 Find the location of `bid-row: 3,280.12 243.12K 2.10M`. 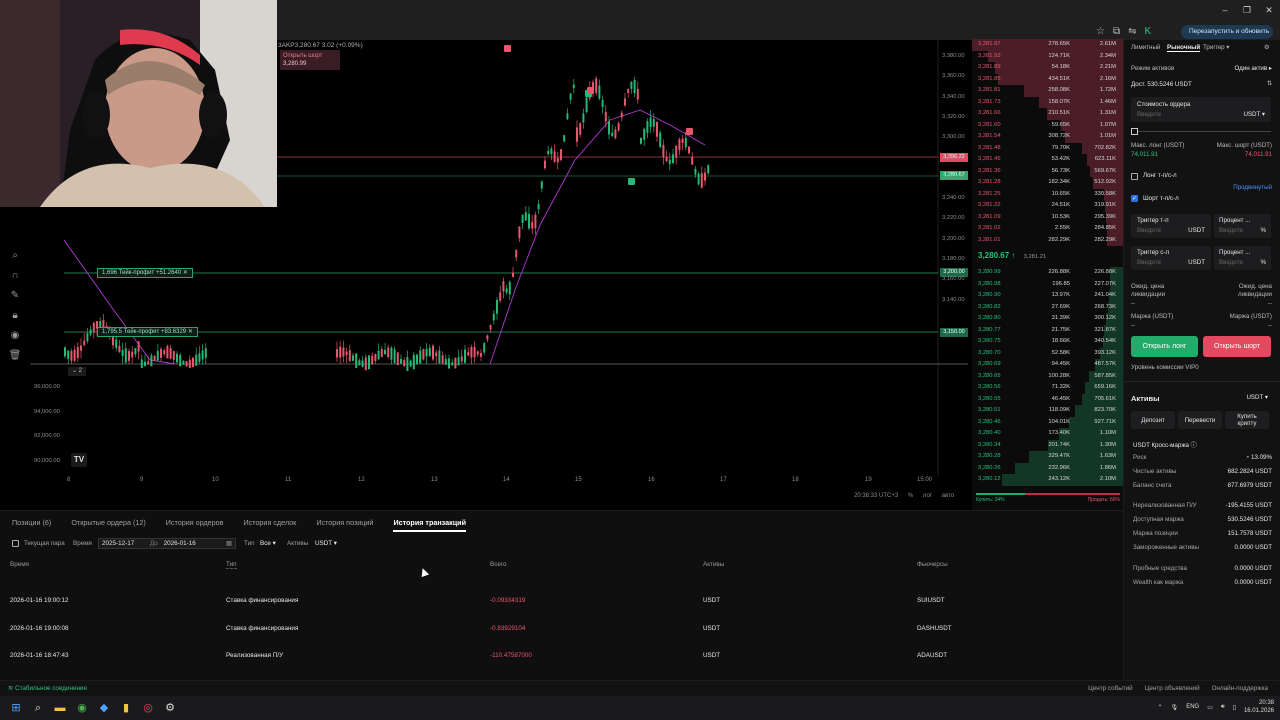

bid-row: 3,280.12 243.12K 2.10M is located at coordinates (1047, 480).